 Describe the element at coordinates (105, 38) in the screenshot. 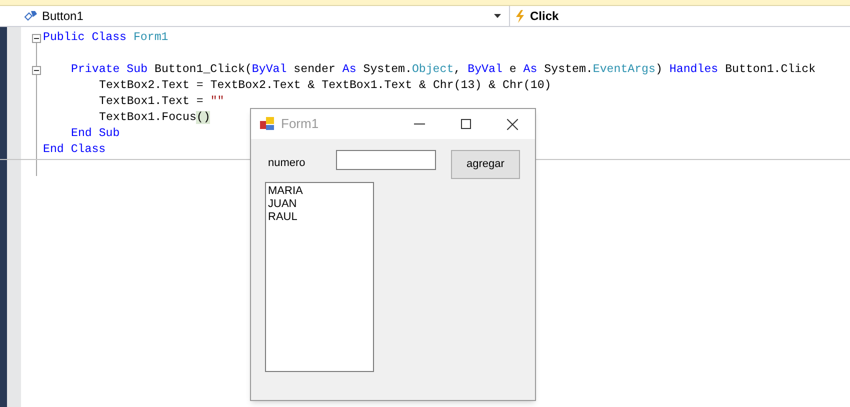

I see `code-line: Public Class Form1` at that location.